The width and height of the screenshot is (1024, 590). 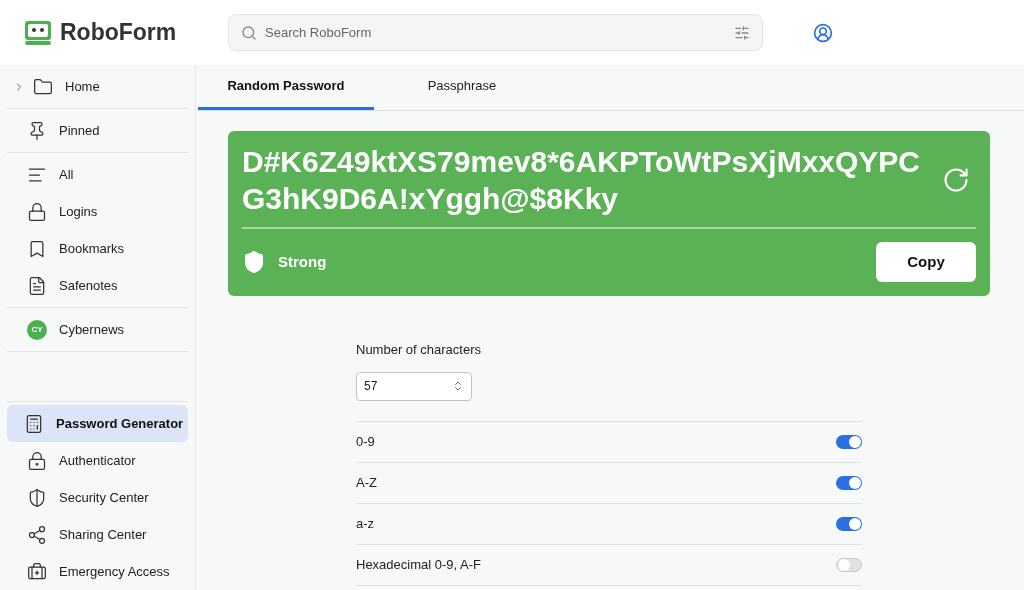 I want to click on filter-icon, so click(x=742, y=32).